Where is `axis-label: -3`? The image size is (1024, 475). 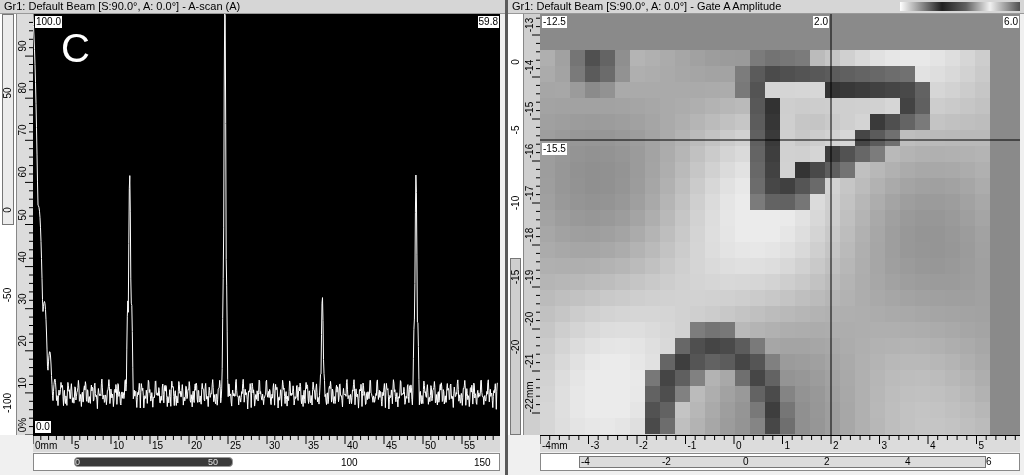 axis-label: -3 is located at coordinates (595, 446).